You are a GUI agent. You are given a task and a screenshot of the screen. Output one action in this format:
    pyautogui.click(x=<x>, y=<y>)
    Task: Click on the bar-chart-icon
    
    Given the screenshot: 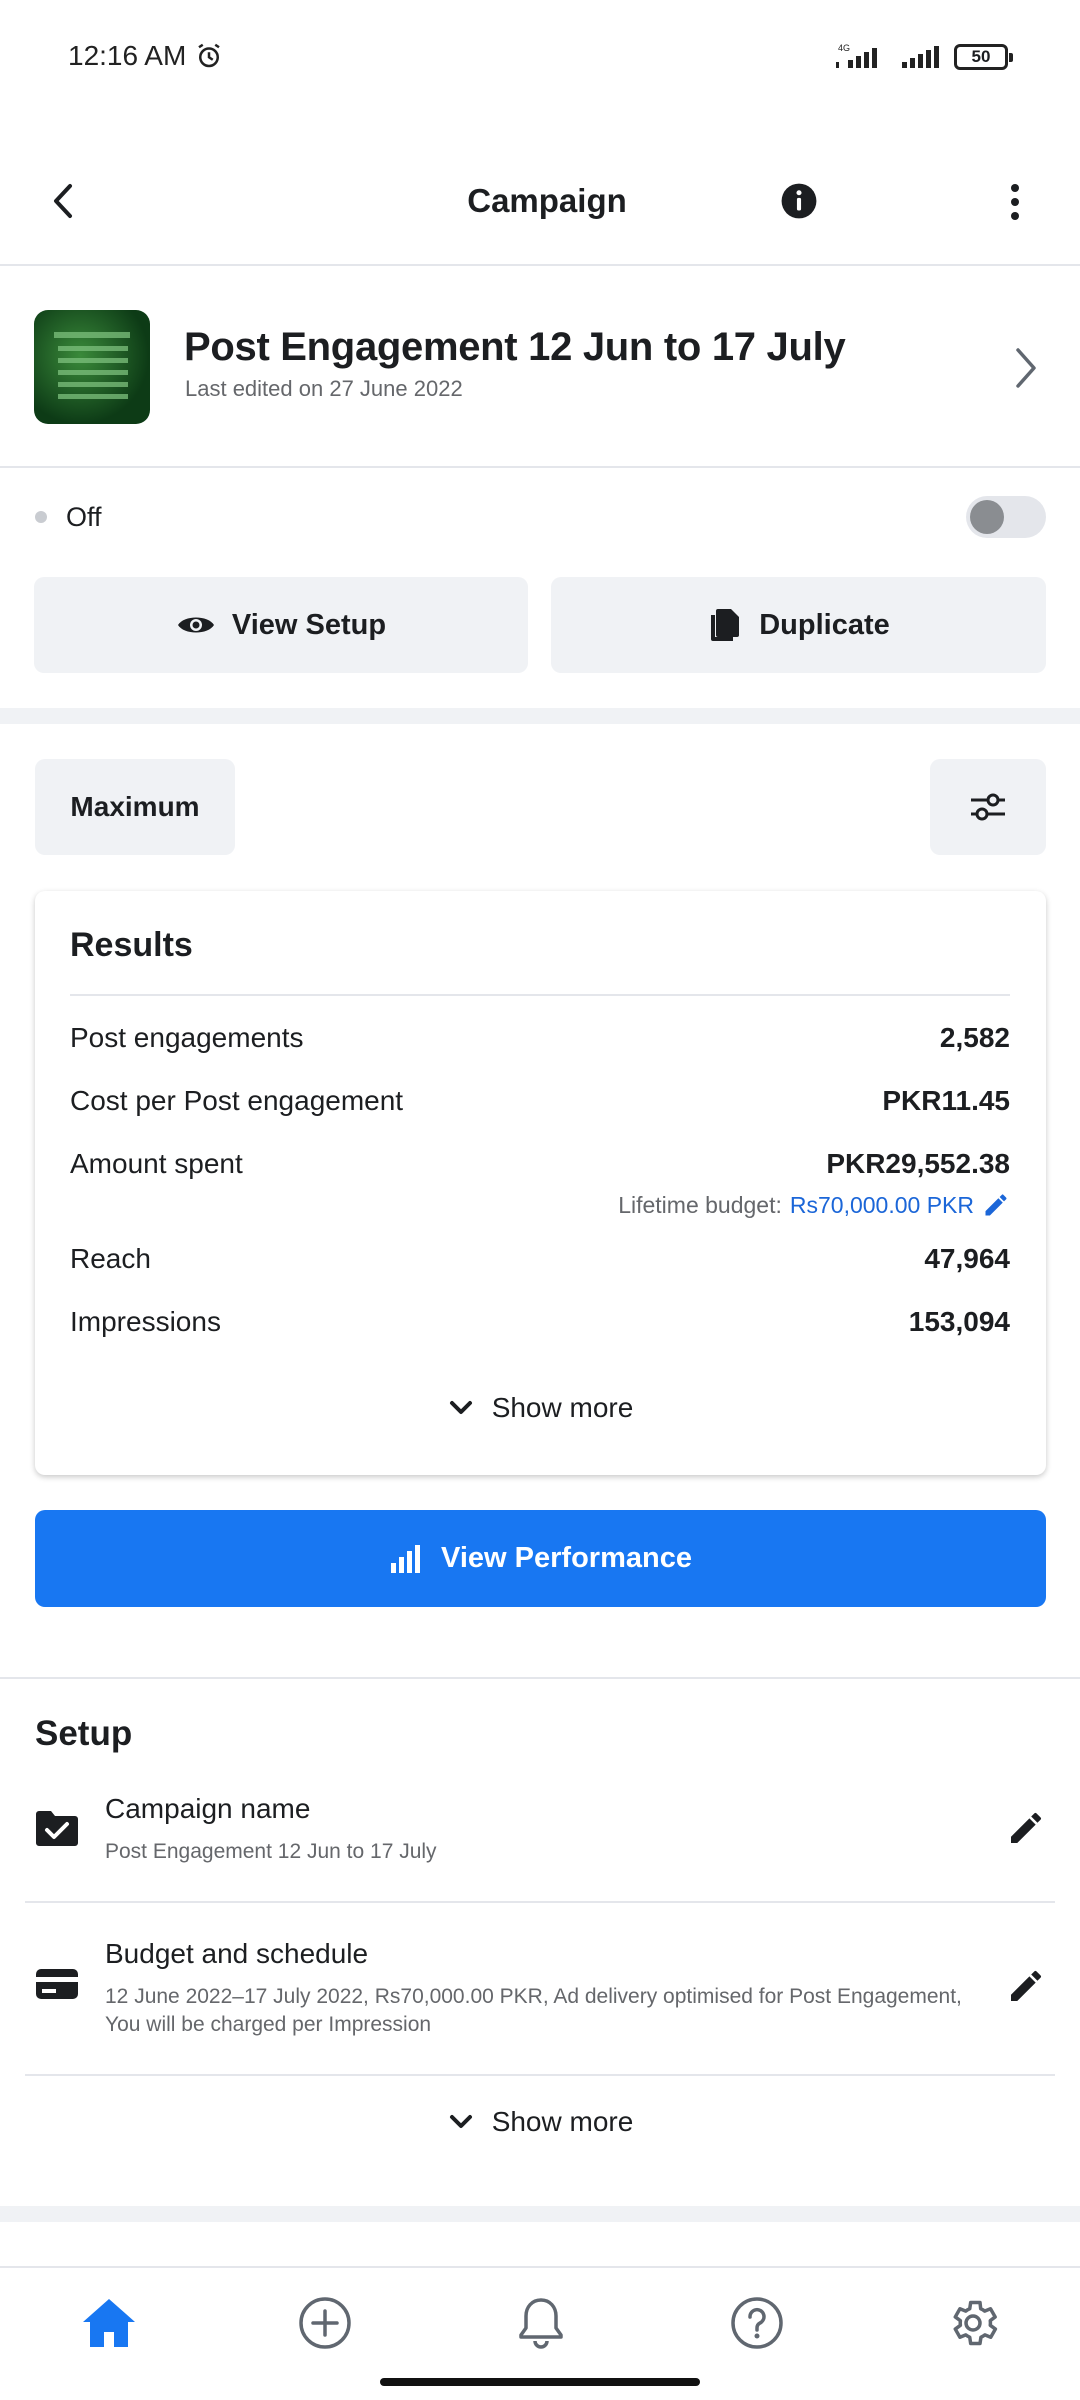 What is the action you would take?
    pyautogui.click(x=406, y=1558)
    